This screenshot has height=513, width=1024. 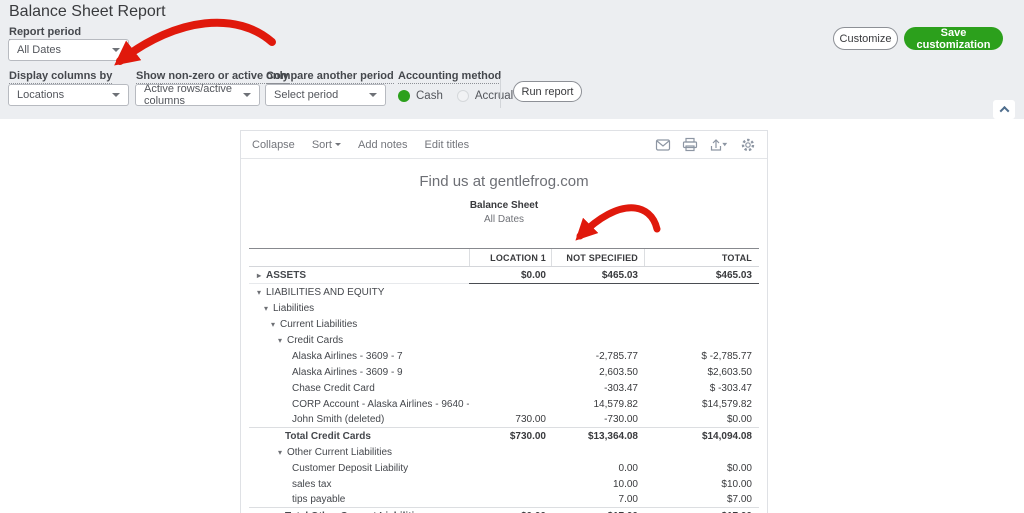 What do you see at coordinates (315, 340) in the screenshot?
I see `account-label: Credit Cards` at bounding box center [315, 340].